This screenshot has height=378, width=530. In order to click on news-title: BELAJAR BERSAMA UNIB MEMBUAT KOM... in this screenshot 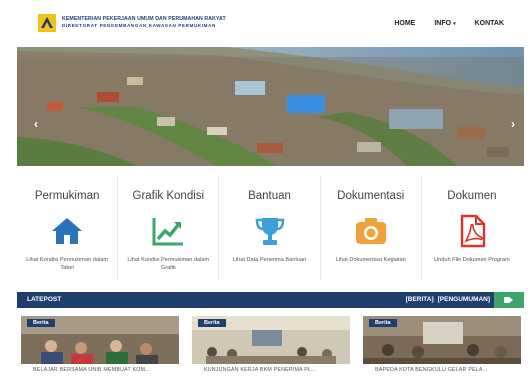, I will do `click(92, 370)`.